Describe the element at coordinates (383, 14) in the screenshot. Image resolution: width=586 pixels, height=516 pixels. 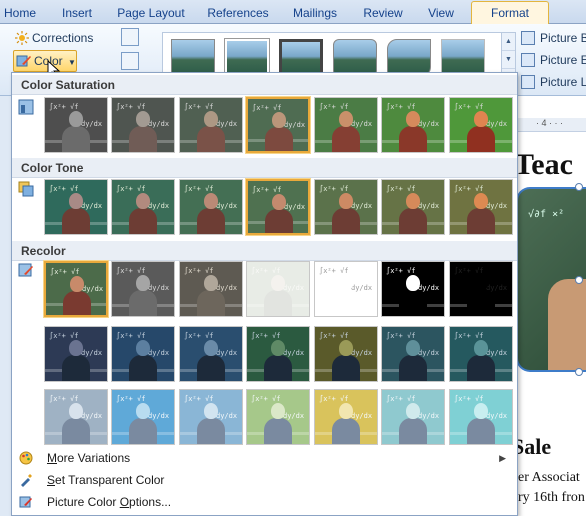
I see `tab-review: Review` at that location.